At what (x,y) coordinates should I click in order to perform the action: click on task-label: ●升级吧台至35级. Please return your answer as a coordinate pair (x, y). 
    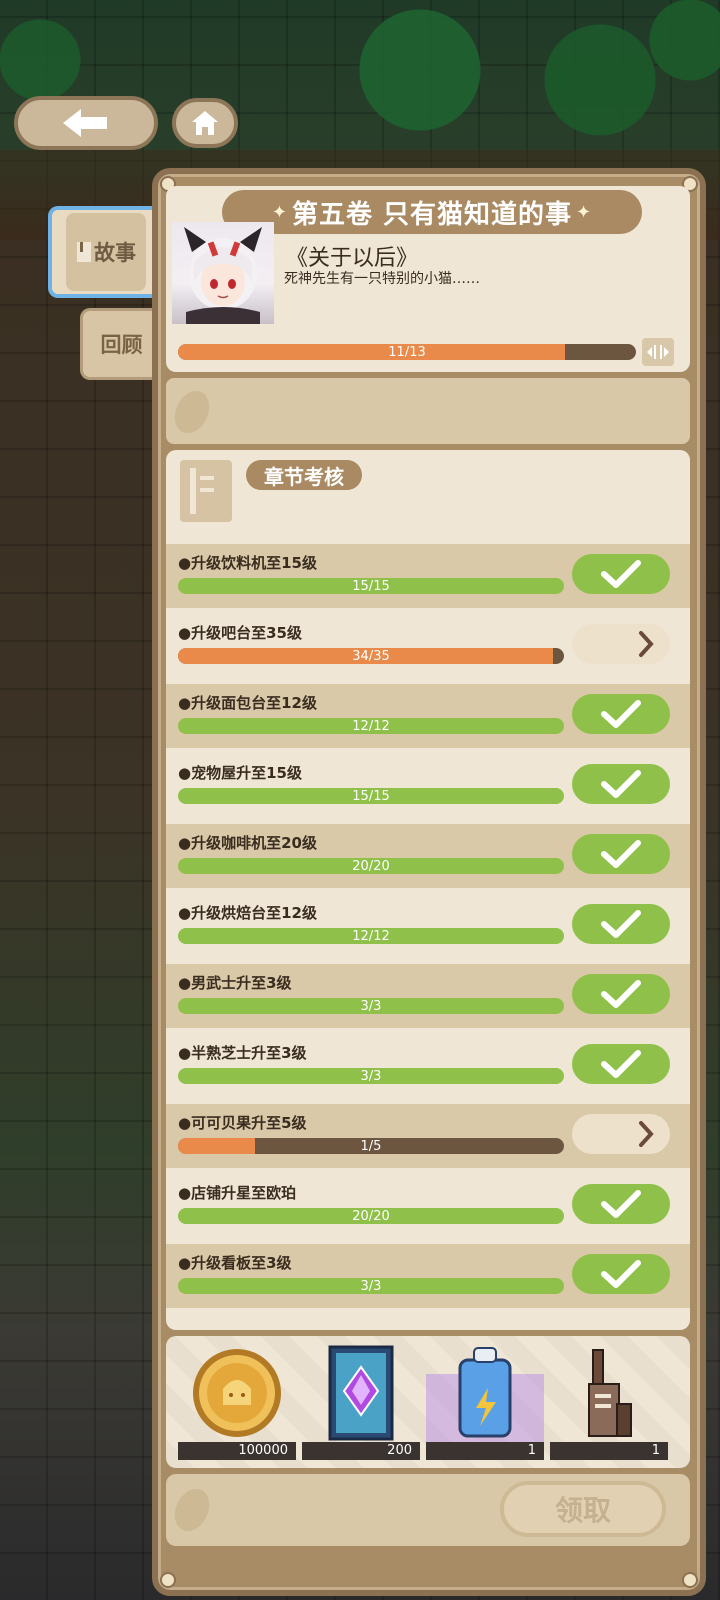
    Looking at the image, I should click on (240, 633).